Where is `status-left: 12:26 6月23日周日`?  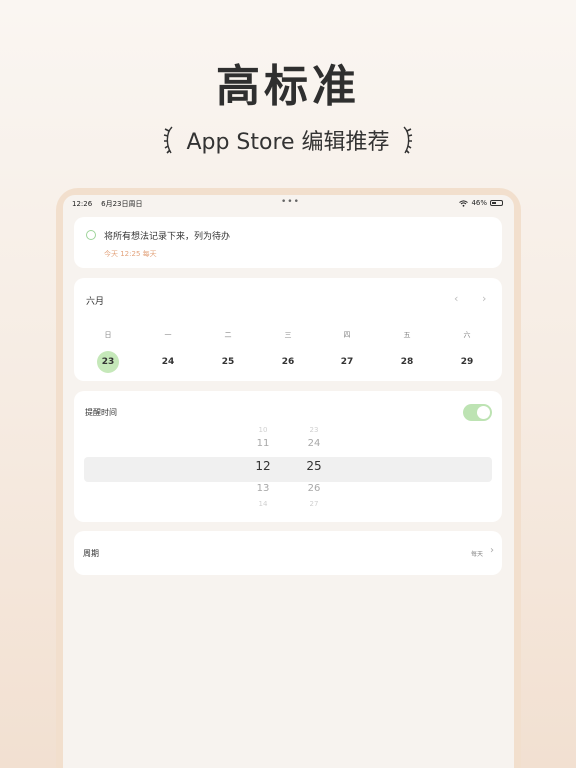 status-left: 12:26 6月23日周日 is located at coordinates (107, 204).